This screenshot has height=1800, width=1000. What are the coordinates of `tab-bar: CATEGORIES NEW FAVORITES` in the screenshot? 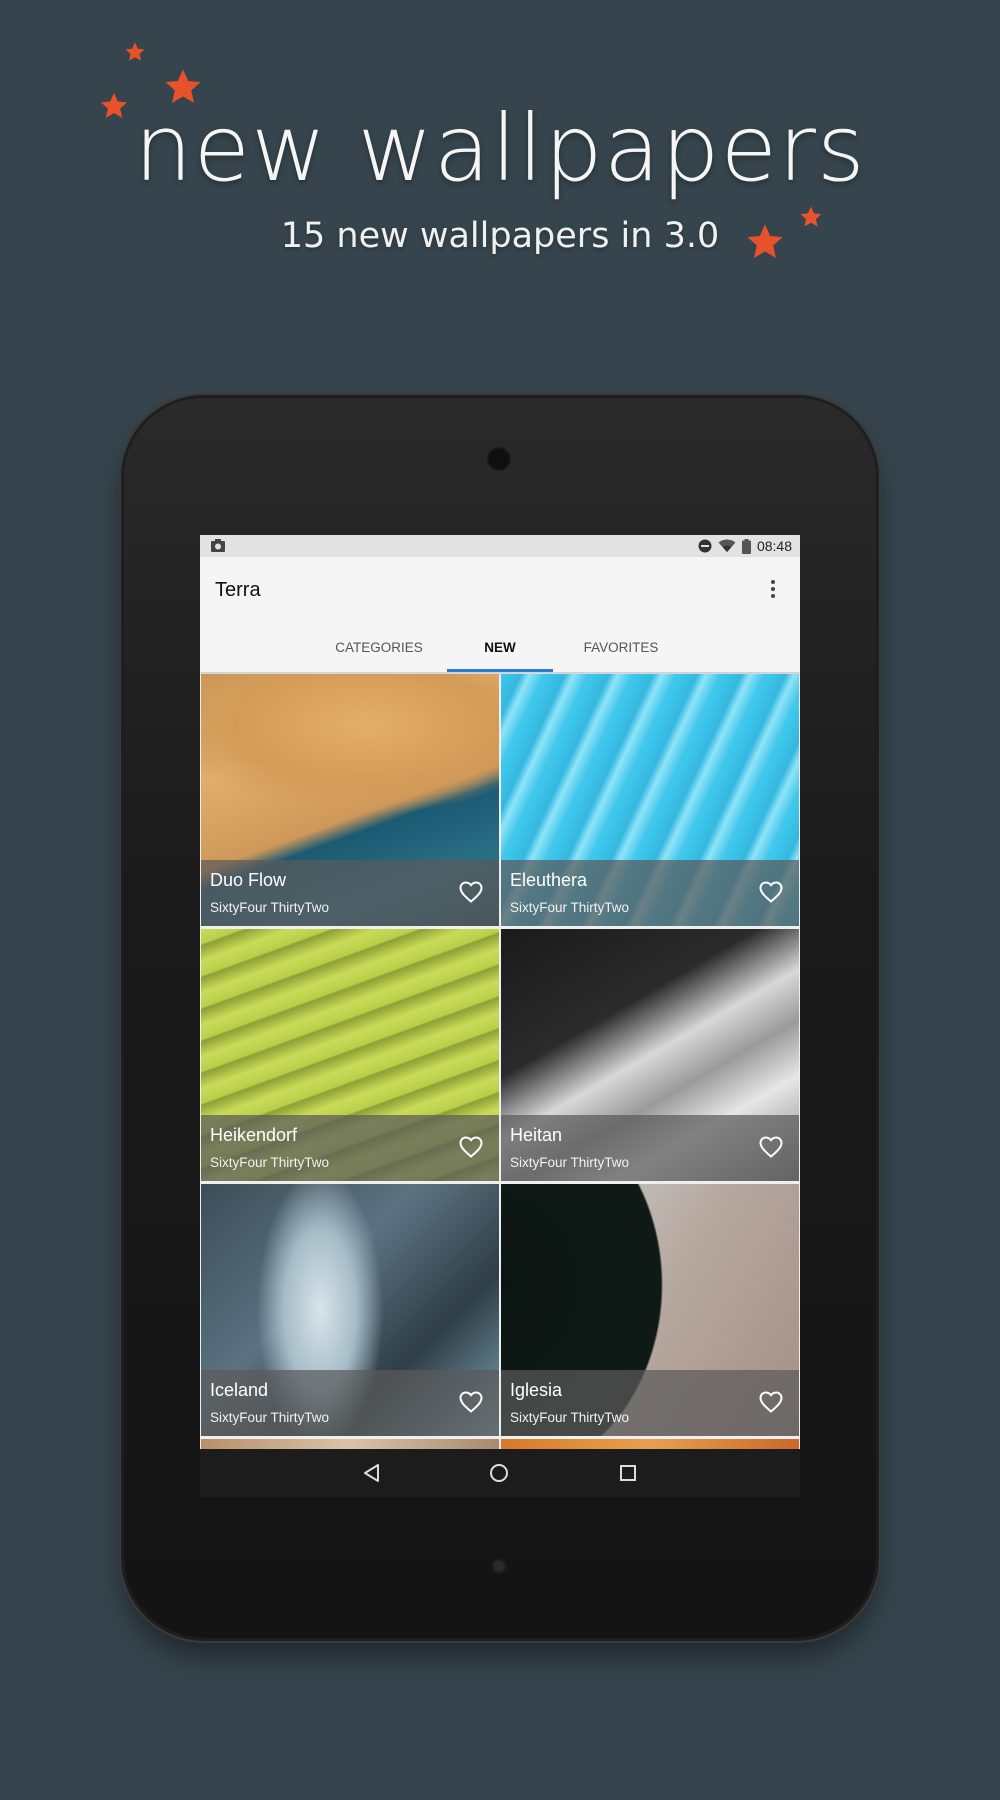 It's located at (500, 647).